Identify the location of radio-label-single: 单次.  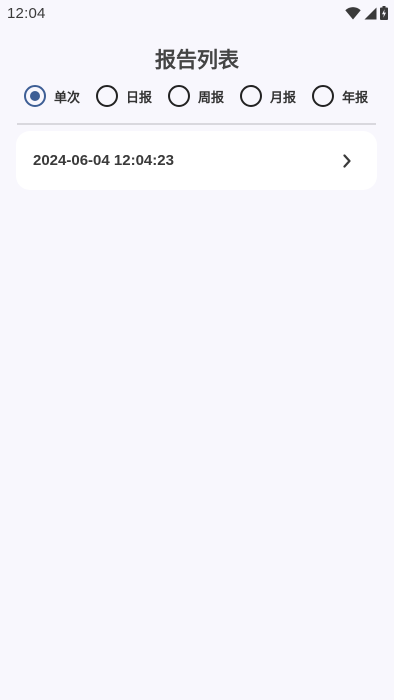
(67, 98).